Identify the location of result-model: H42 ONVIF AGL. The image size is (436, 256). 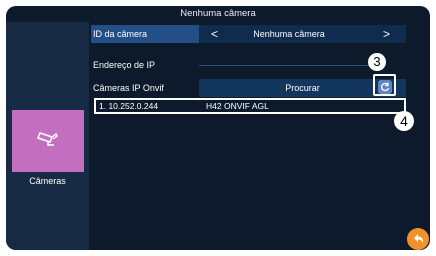
(237, 106).